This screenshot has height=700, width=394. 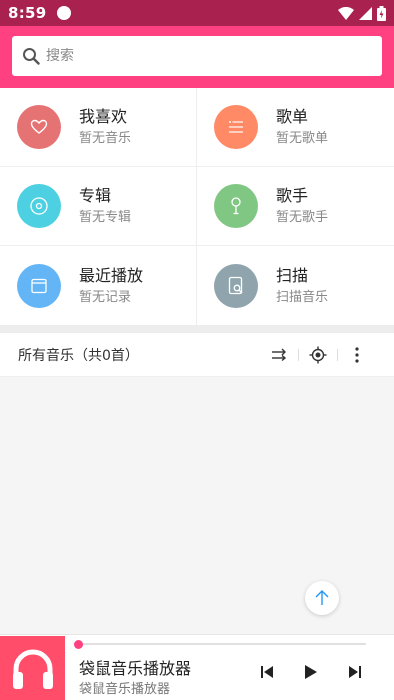 I want to click on skip-previous-icon, so click(x=267, y=672).